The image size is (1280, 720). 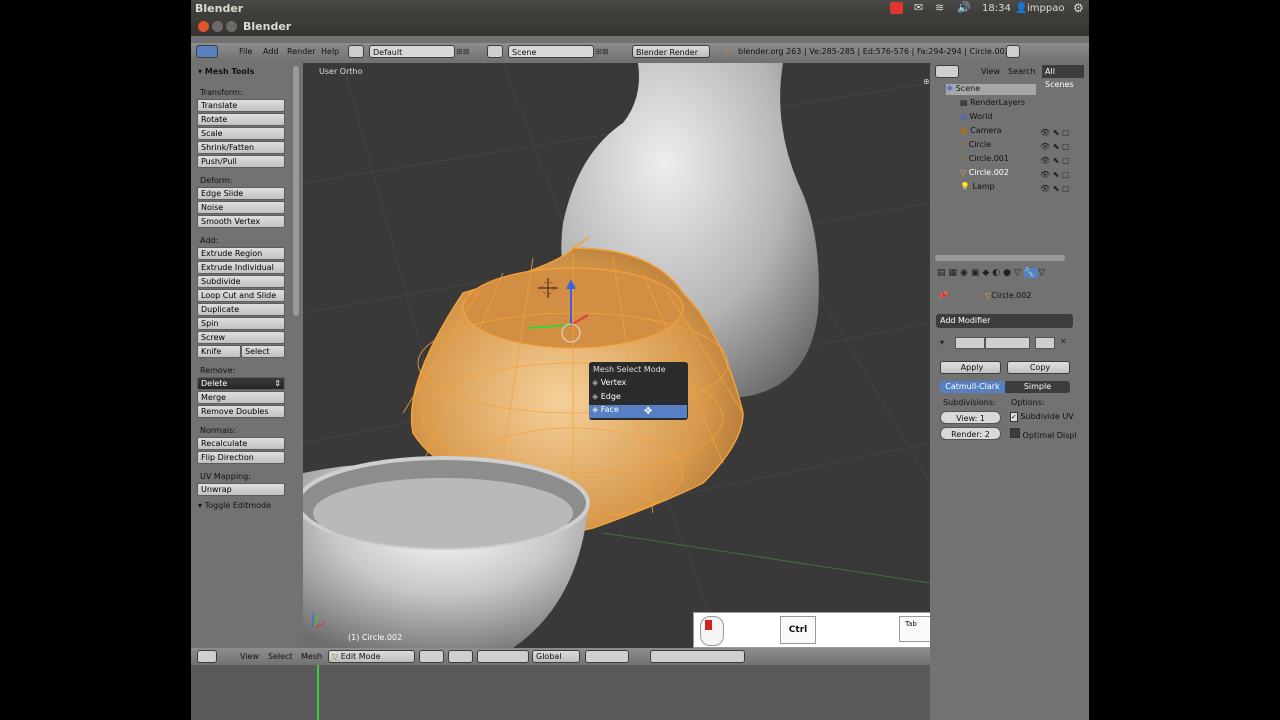 What do you see at coordinates (234, 505) in the screenshot?
I see `toggle-editmode-panel: ▾ Toggle Editmode` at bounding box center [234, 505].